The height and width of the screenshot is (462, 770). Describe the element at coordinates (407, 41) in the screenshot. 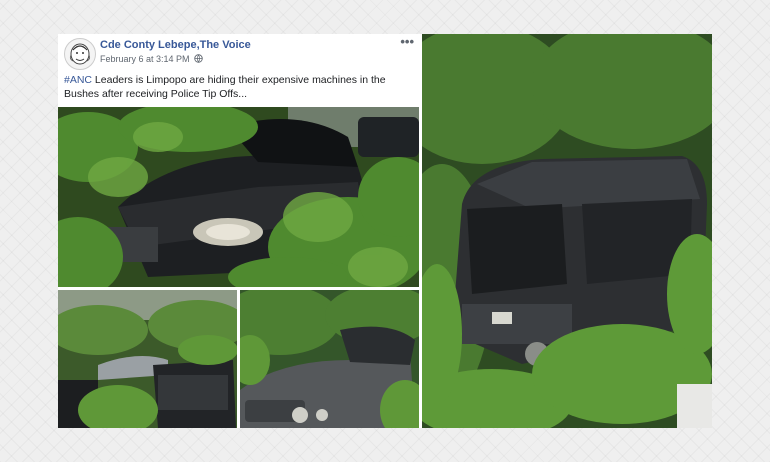

I see `more-options-button: •••` at that location.